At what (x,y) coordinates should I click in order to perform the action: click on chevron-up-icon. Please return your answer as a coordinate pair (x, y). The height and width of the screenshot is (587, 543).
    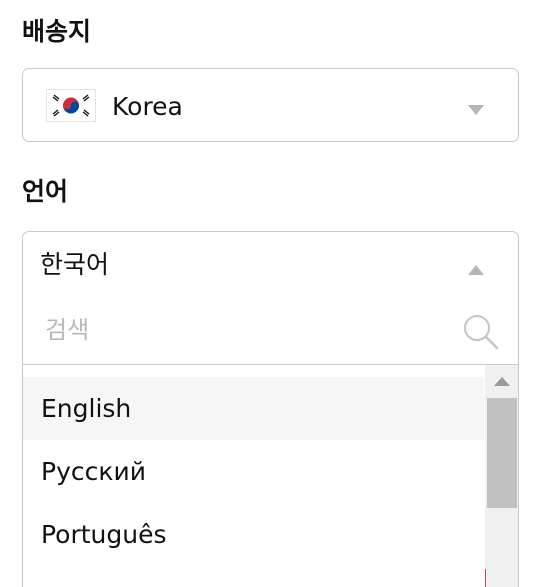
    Looking at the image, I should click on (476, 270).